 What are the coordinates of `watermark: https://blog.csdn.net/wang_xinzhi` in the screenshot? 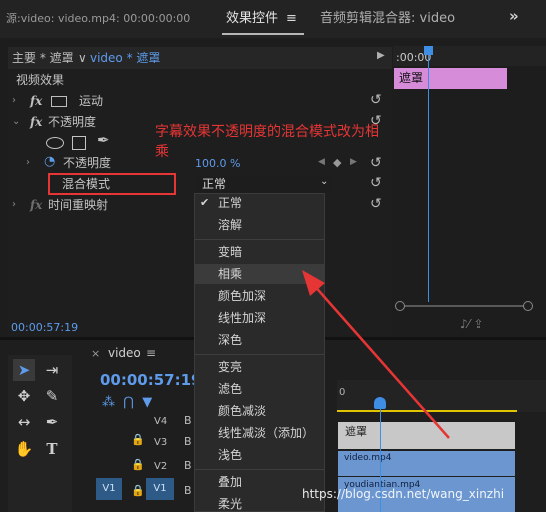 It's located at (403, 494).